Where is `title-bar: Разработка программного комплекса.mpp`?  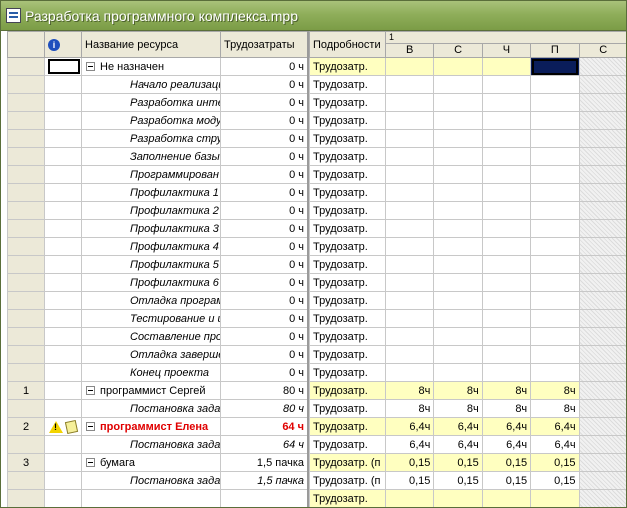
title-bar: Разработка программного комплекса.mpp is located at coordinates (313, 16).